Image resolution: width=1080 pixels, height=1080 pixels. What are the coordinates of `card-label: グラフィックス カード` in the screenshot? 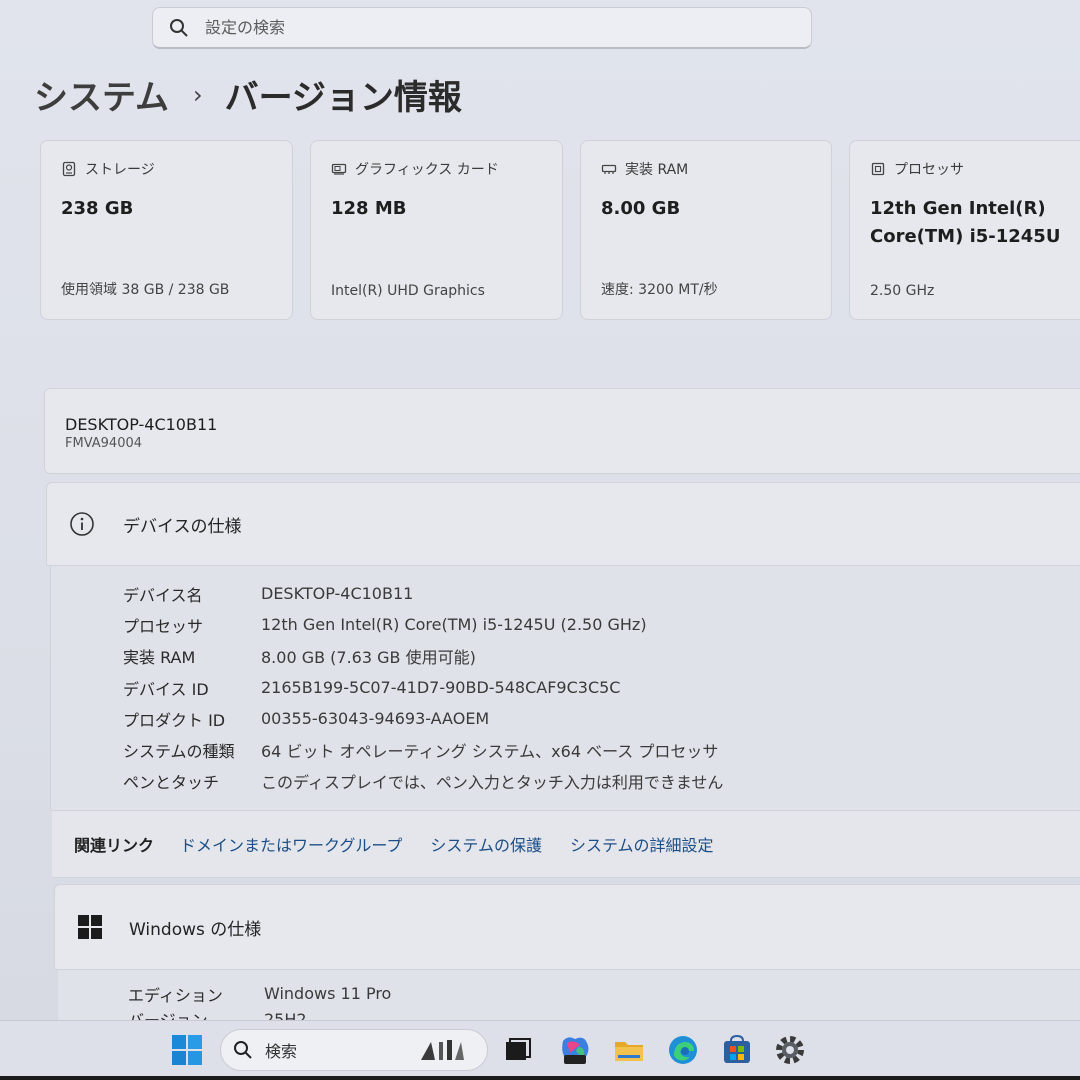 It's located at (427, 170).